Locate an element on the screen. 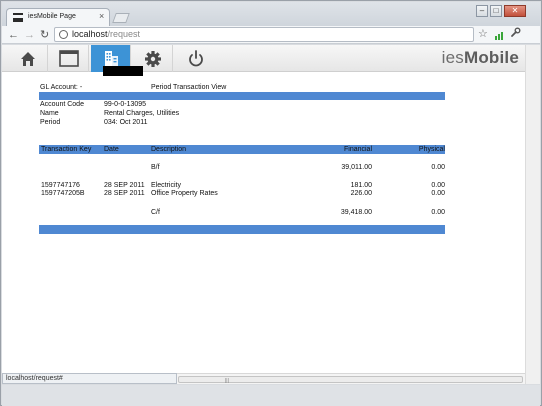  cf-financial: 39,418.00 is located at coordinates (356, 212).